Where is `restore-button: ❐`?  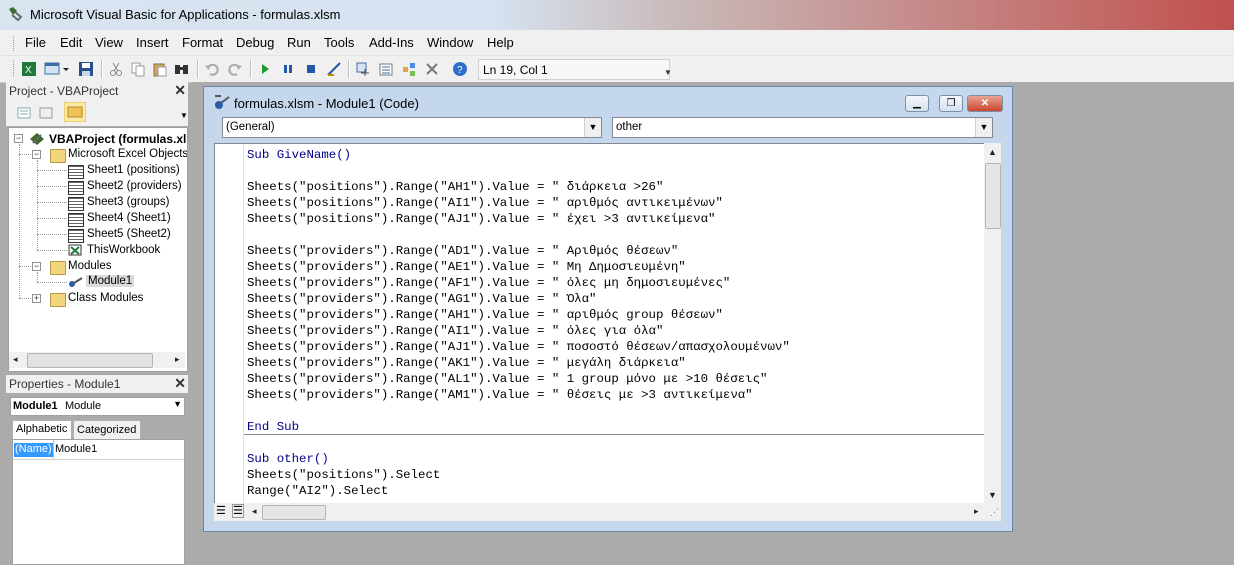 restore-button: ❐ is located at coordinates (951, 103).